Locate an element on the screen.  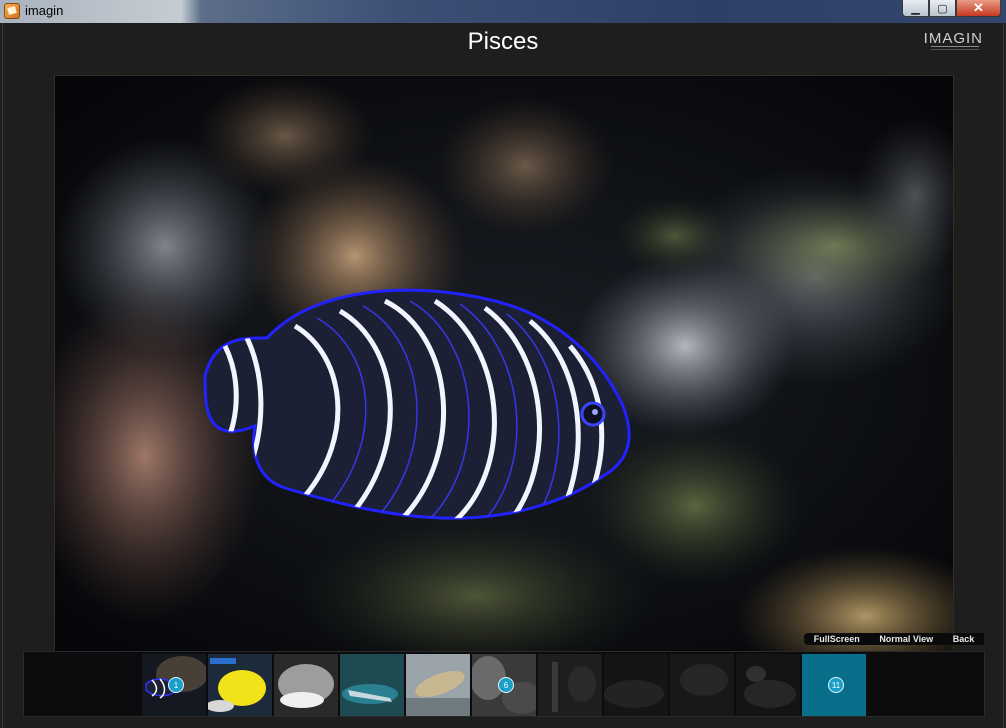
fullscreen-button: FullScreen is located at coordinates (837, 639).